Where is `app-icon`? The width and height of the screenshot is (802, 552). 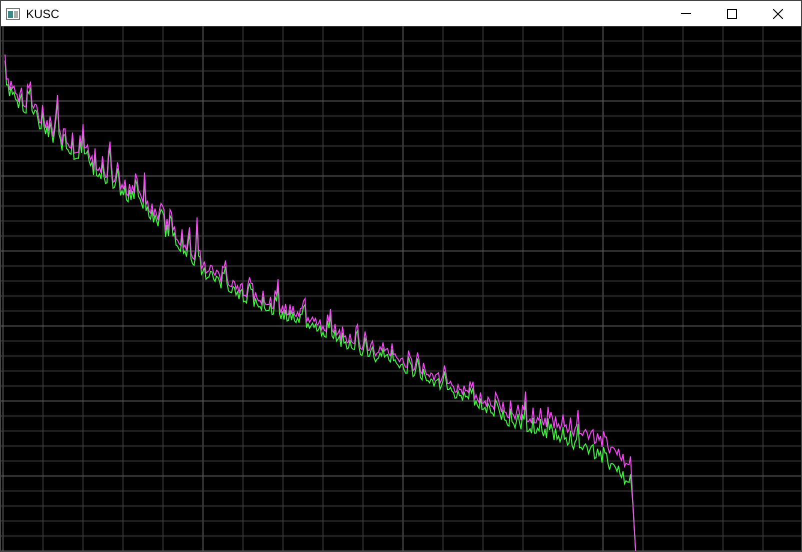 app-icon is located at coordinates (13, 14).